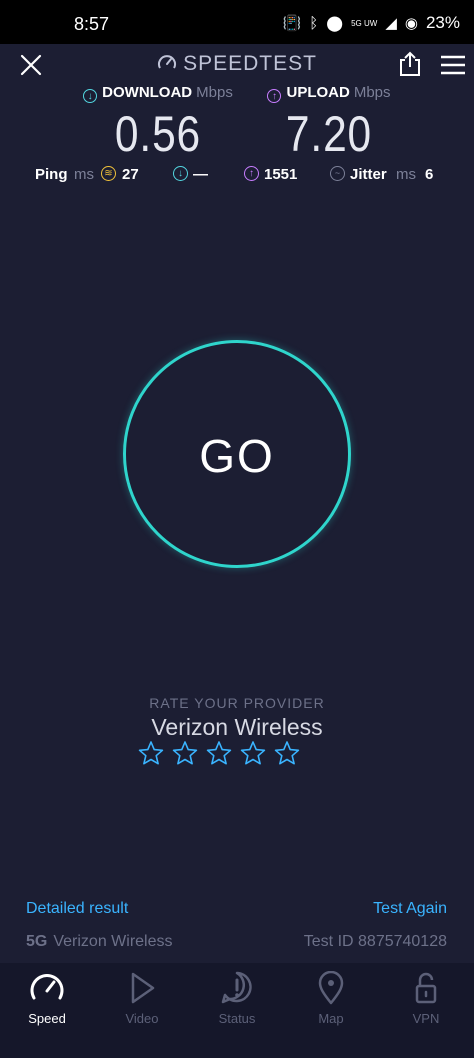 The height and width of the screenshot is (1058, 474). I want to click on battery-level: 23%, so click(442, 22).